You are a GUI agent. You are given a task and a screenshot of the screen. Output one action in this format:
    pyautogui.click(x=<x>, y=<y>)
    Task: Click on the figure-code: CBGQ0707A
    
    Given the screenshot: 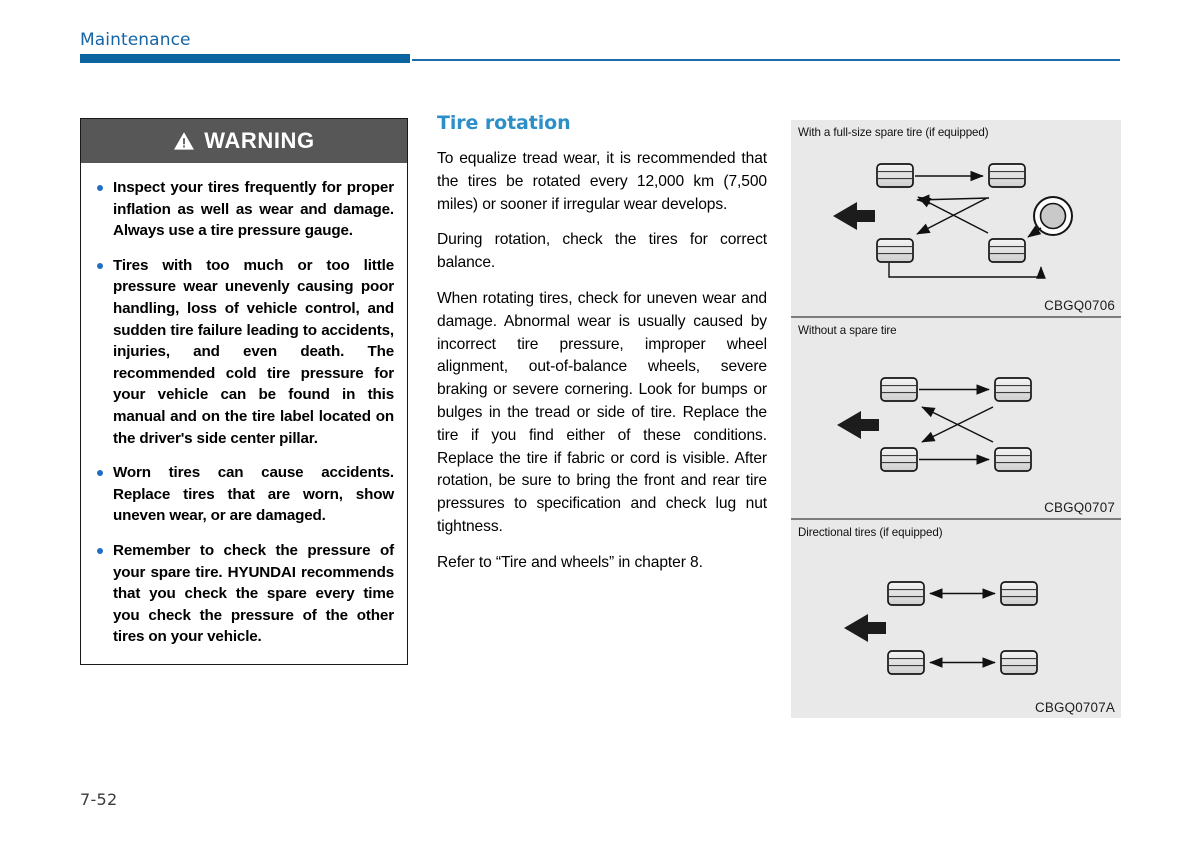 What is the action you would take?
    pyautogui.click(x=1075, y=707)
    